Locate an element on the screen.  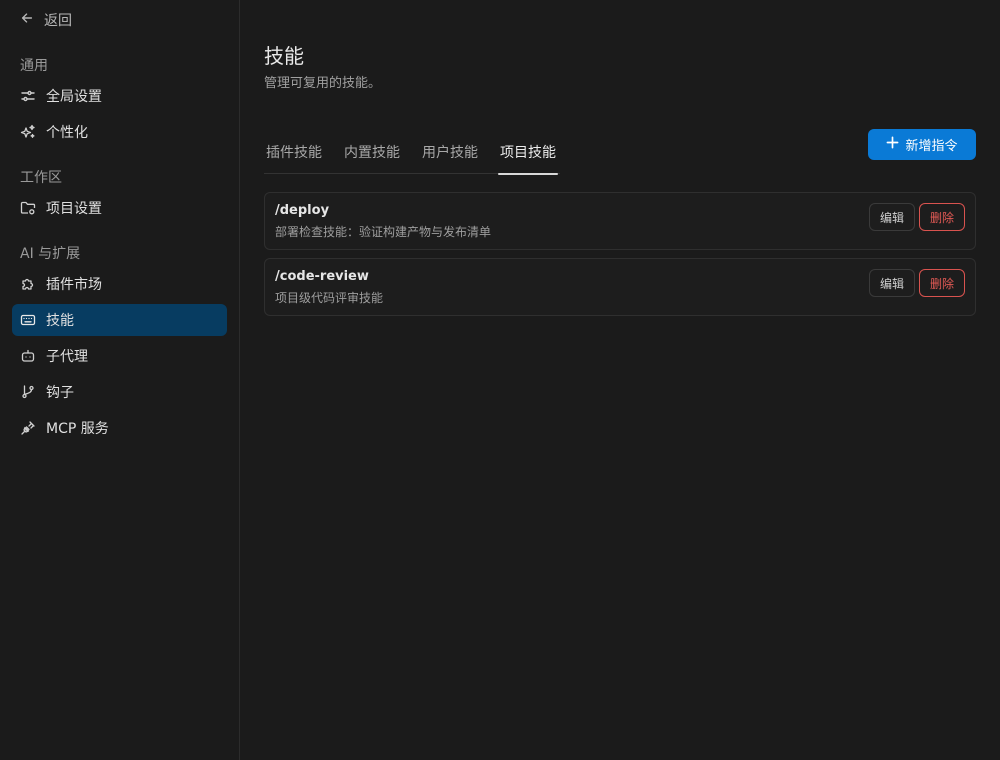
plus-icon is located at coordinates (892, 144).